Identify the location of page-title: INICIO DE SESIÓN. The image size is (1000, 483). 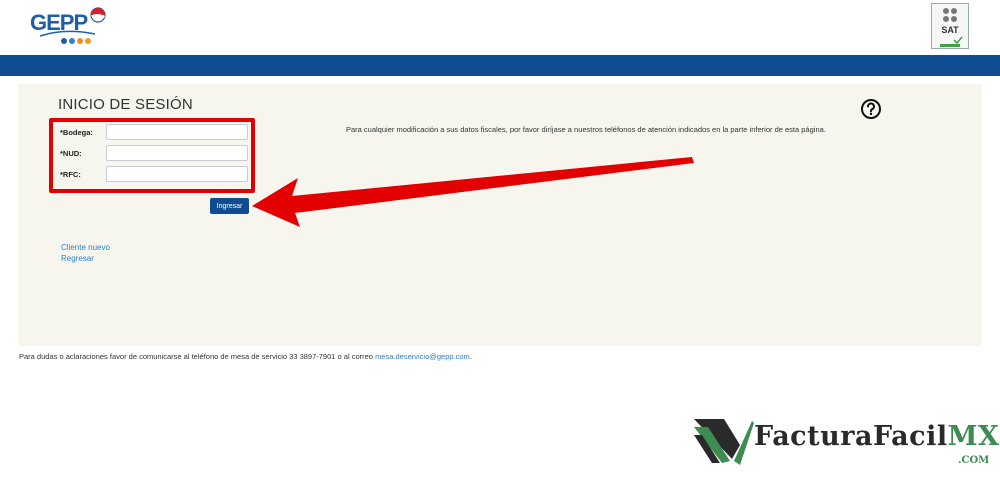
(125, 104).